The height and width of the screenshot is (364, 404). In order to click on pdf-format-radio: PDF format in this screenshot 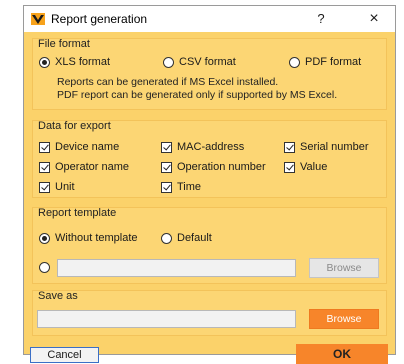, I will do `click(325, 62)`.